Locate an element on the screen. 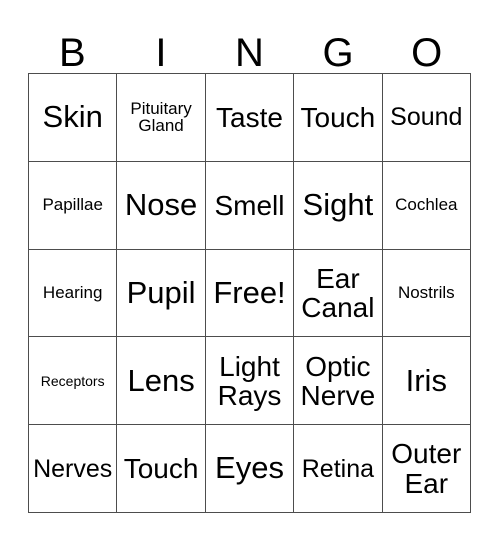 The height and width of the screenshot is (544, 500). bingo-cell-label: Skin is located at coordinates (72, 117).